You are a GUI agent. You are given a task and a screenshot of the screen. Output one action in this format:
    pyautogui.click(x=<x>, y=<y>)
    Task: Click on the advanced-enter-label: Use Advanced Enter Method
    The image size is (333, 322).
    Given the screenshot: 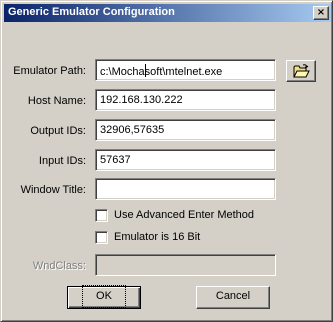 What is the action you would take?
    pyautogui.click(x=184, y=215)
    